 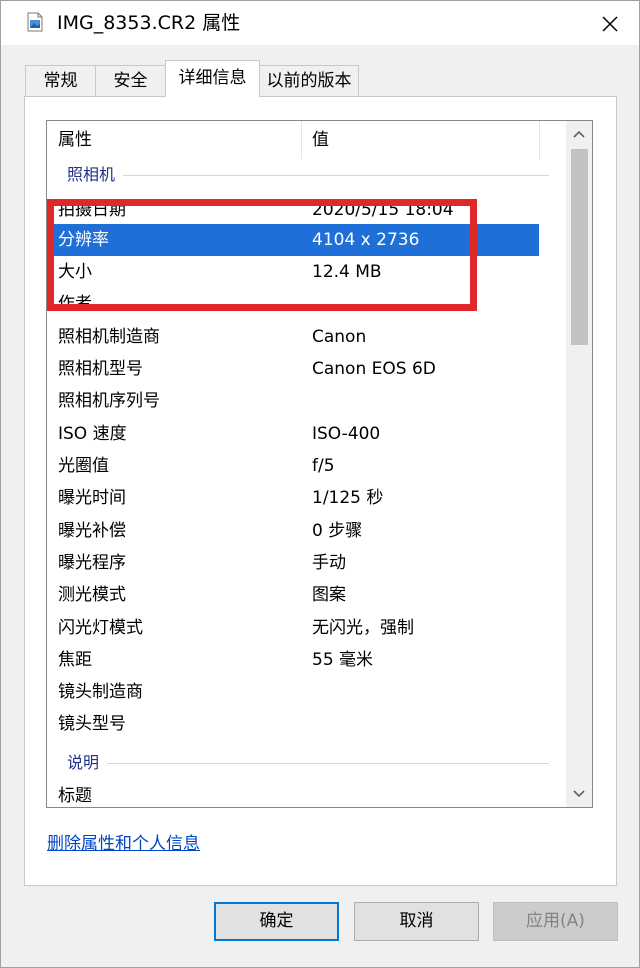 I want to click on property-name: 曝光程序, so click(x=92, y=563).